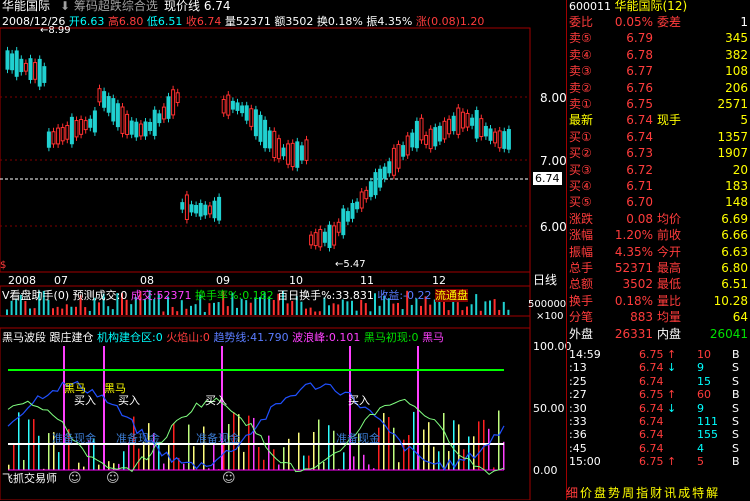  I want to click on axis-6: 6.00, so click(553, 227).